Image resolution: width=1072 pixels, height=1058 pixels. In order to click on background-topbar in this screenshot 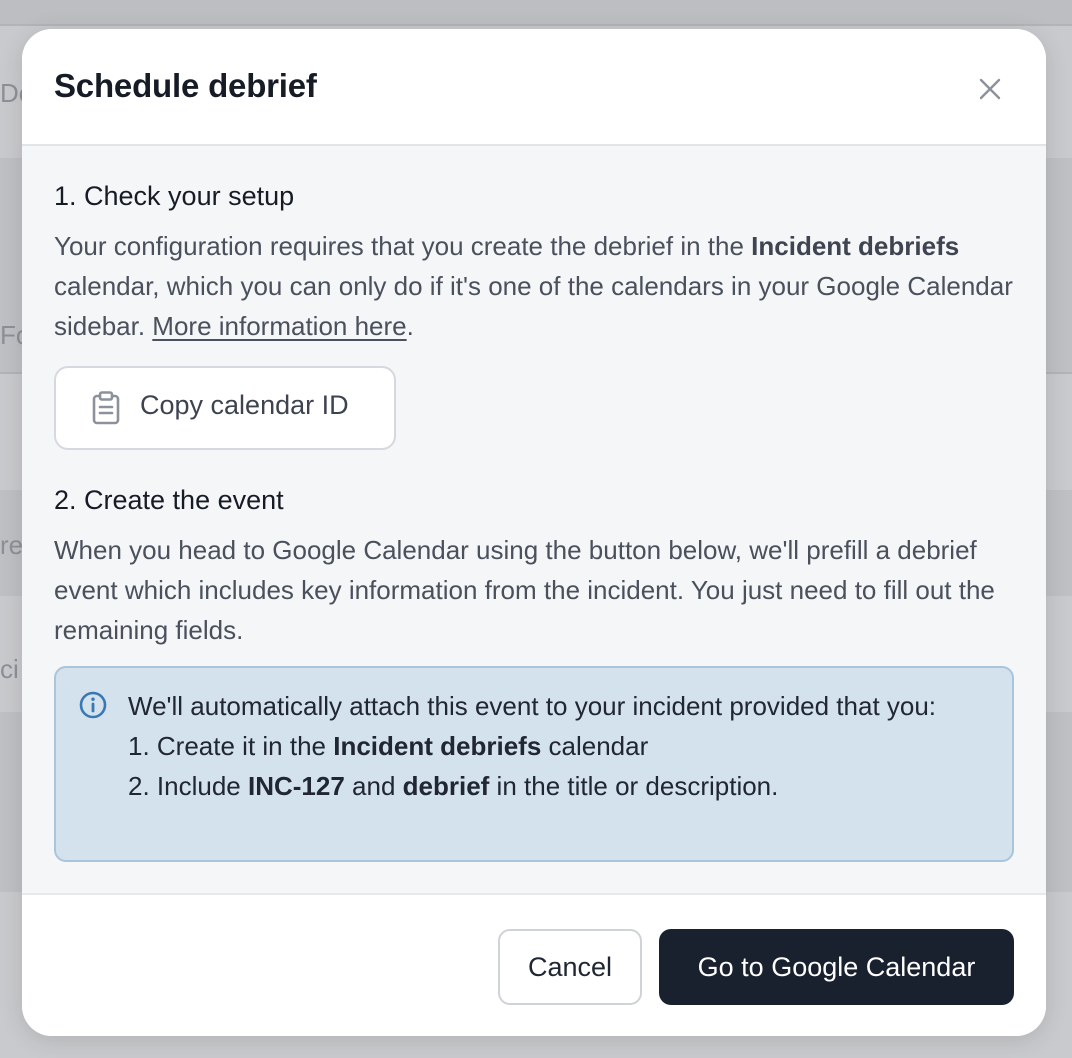, I will do `click(536, 13)`.